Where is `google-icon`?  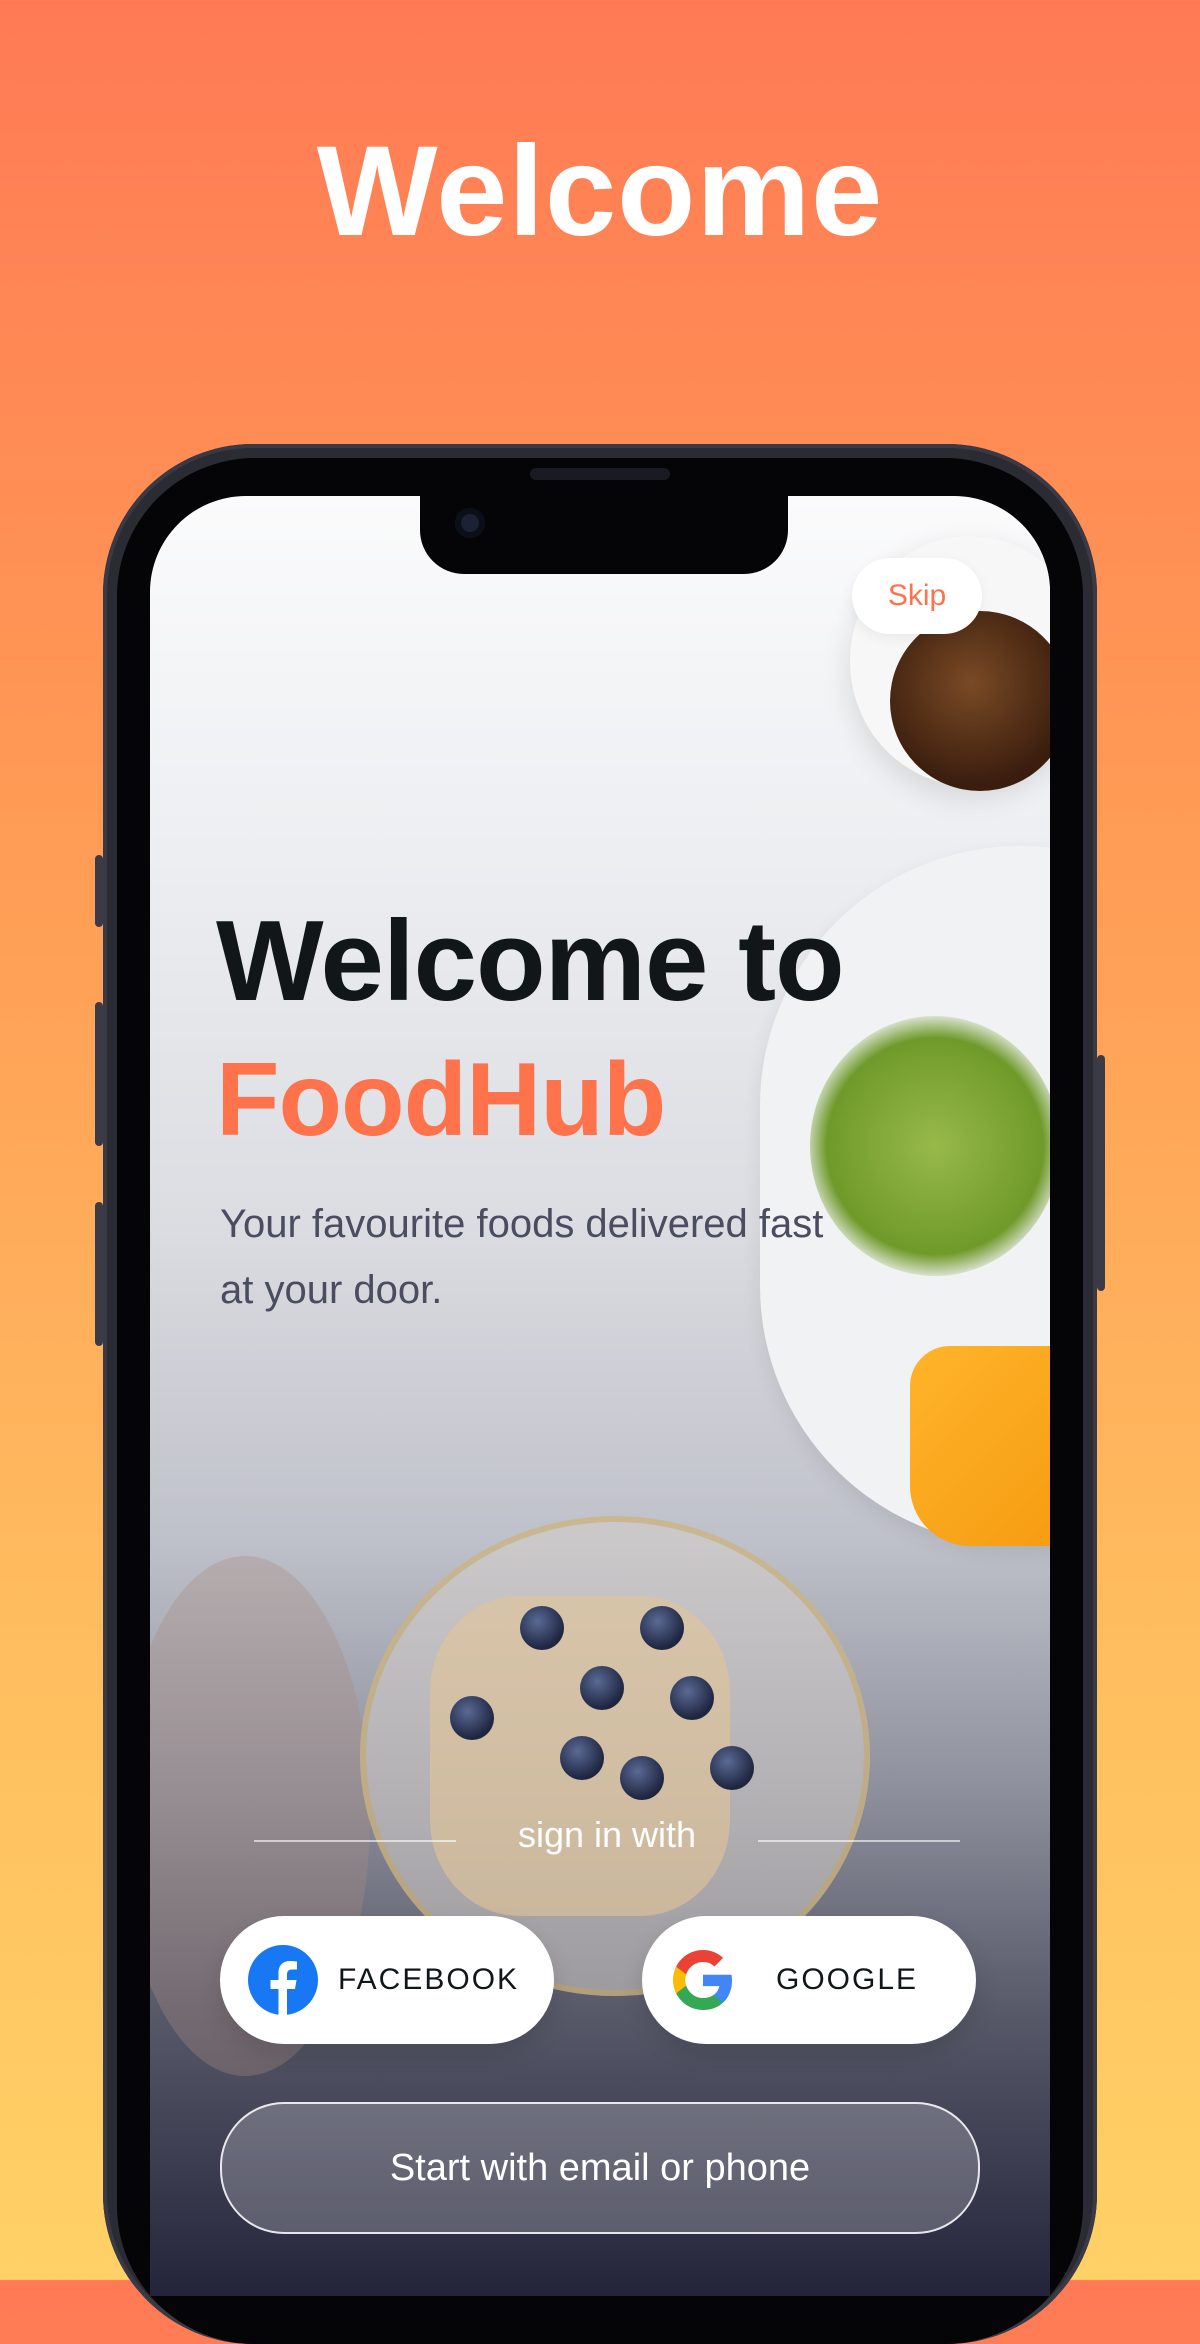 google-icon is located at coordinates (703, 1980).